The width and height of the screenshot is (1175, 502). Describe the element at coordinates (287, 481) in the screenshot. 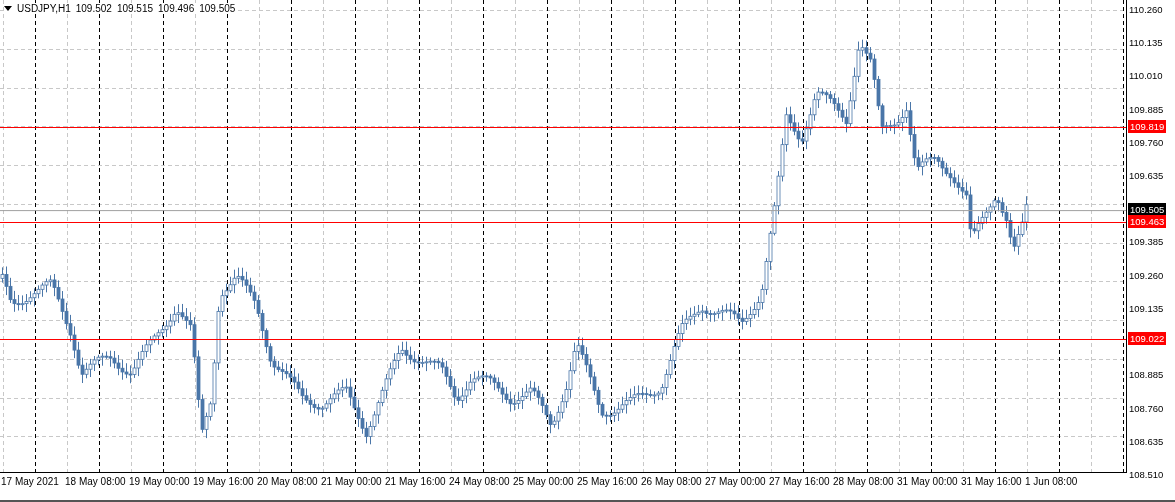

I see `time-label: 20 May 08:00` at that location.